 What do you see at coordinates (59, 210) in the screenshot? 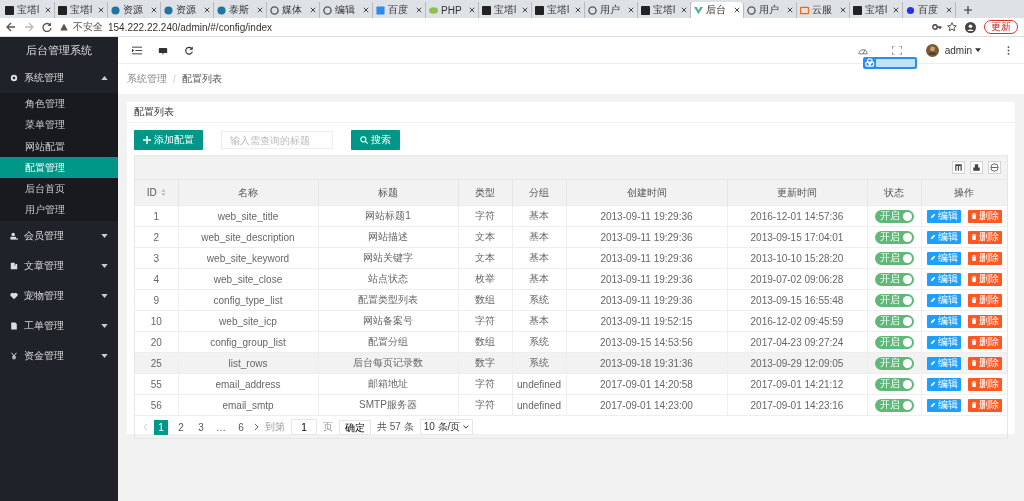
I see `submenu-item: 用户管理` at bounding box center [59, 210].